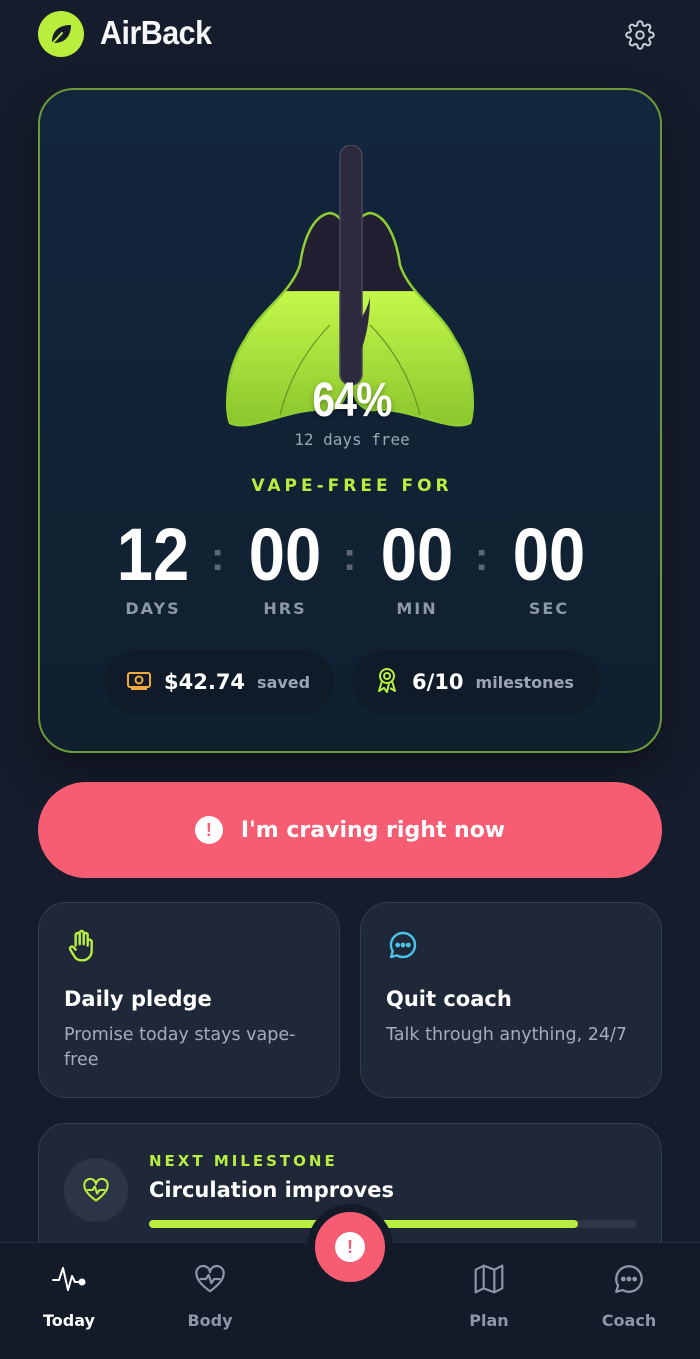  I want to click on timer-seconds: 00 SEC, so click(549, 566).